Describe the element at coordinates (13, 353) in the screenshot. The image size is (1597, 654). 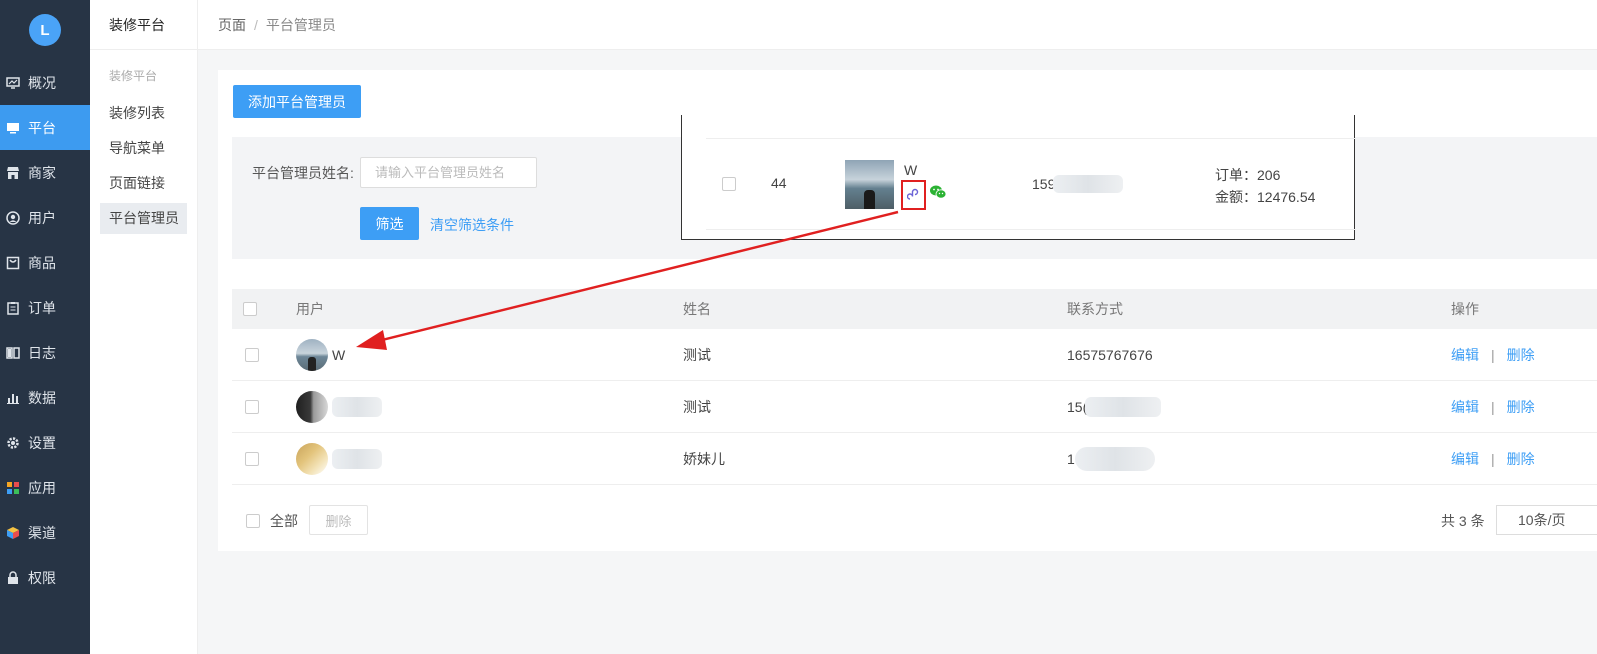
I see `book-icon` at that location.